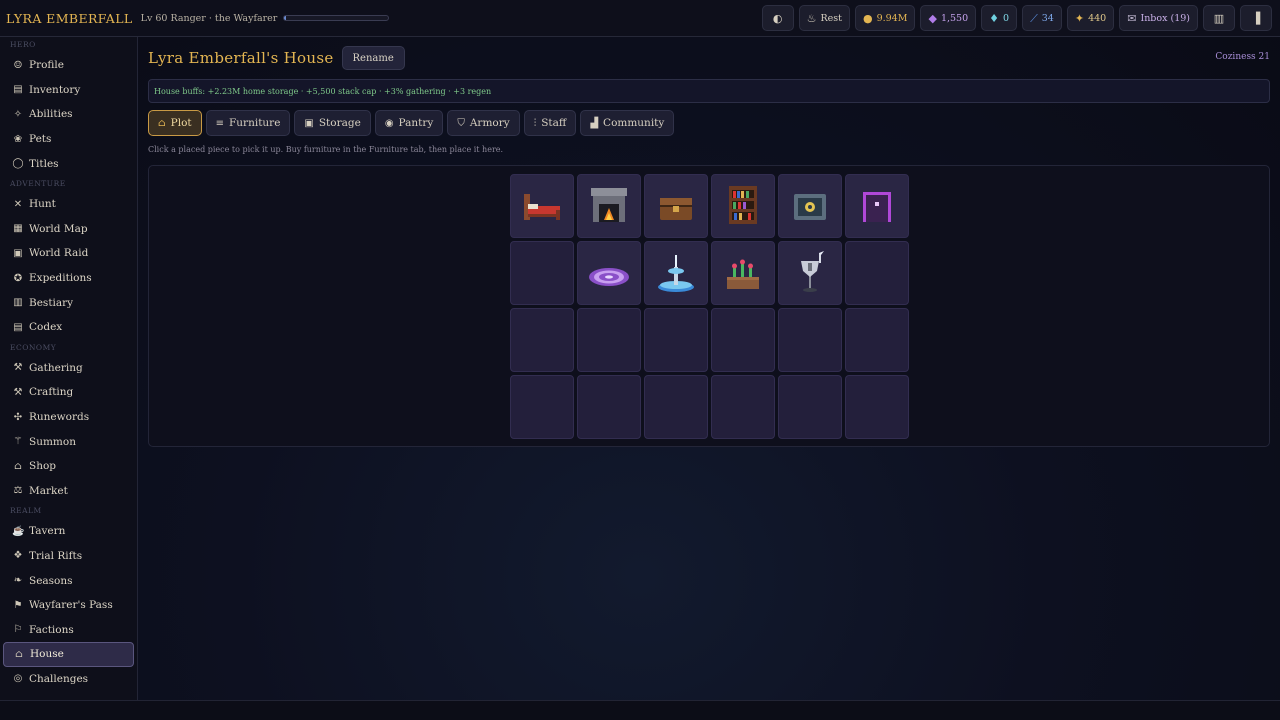  Describe the element at coordinates (373, 58) in the screenshot. I see `rename-button: Rename` at that location.